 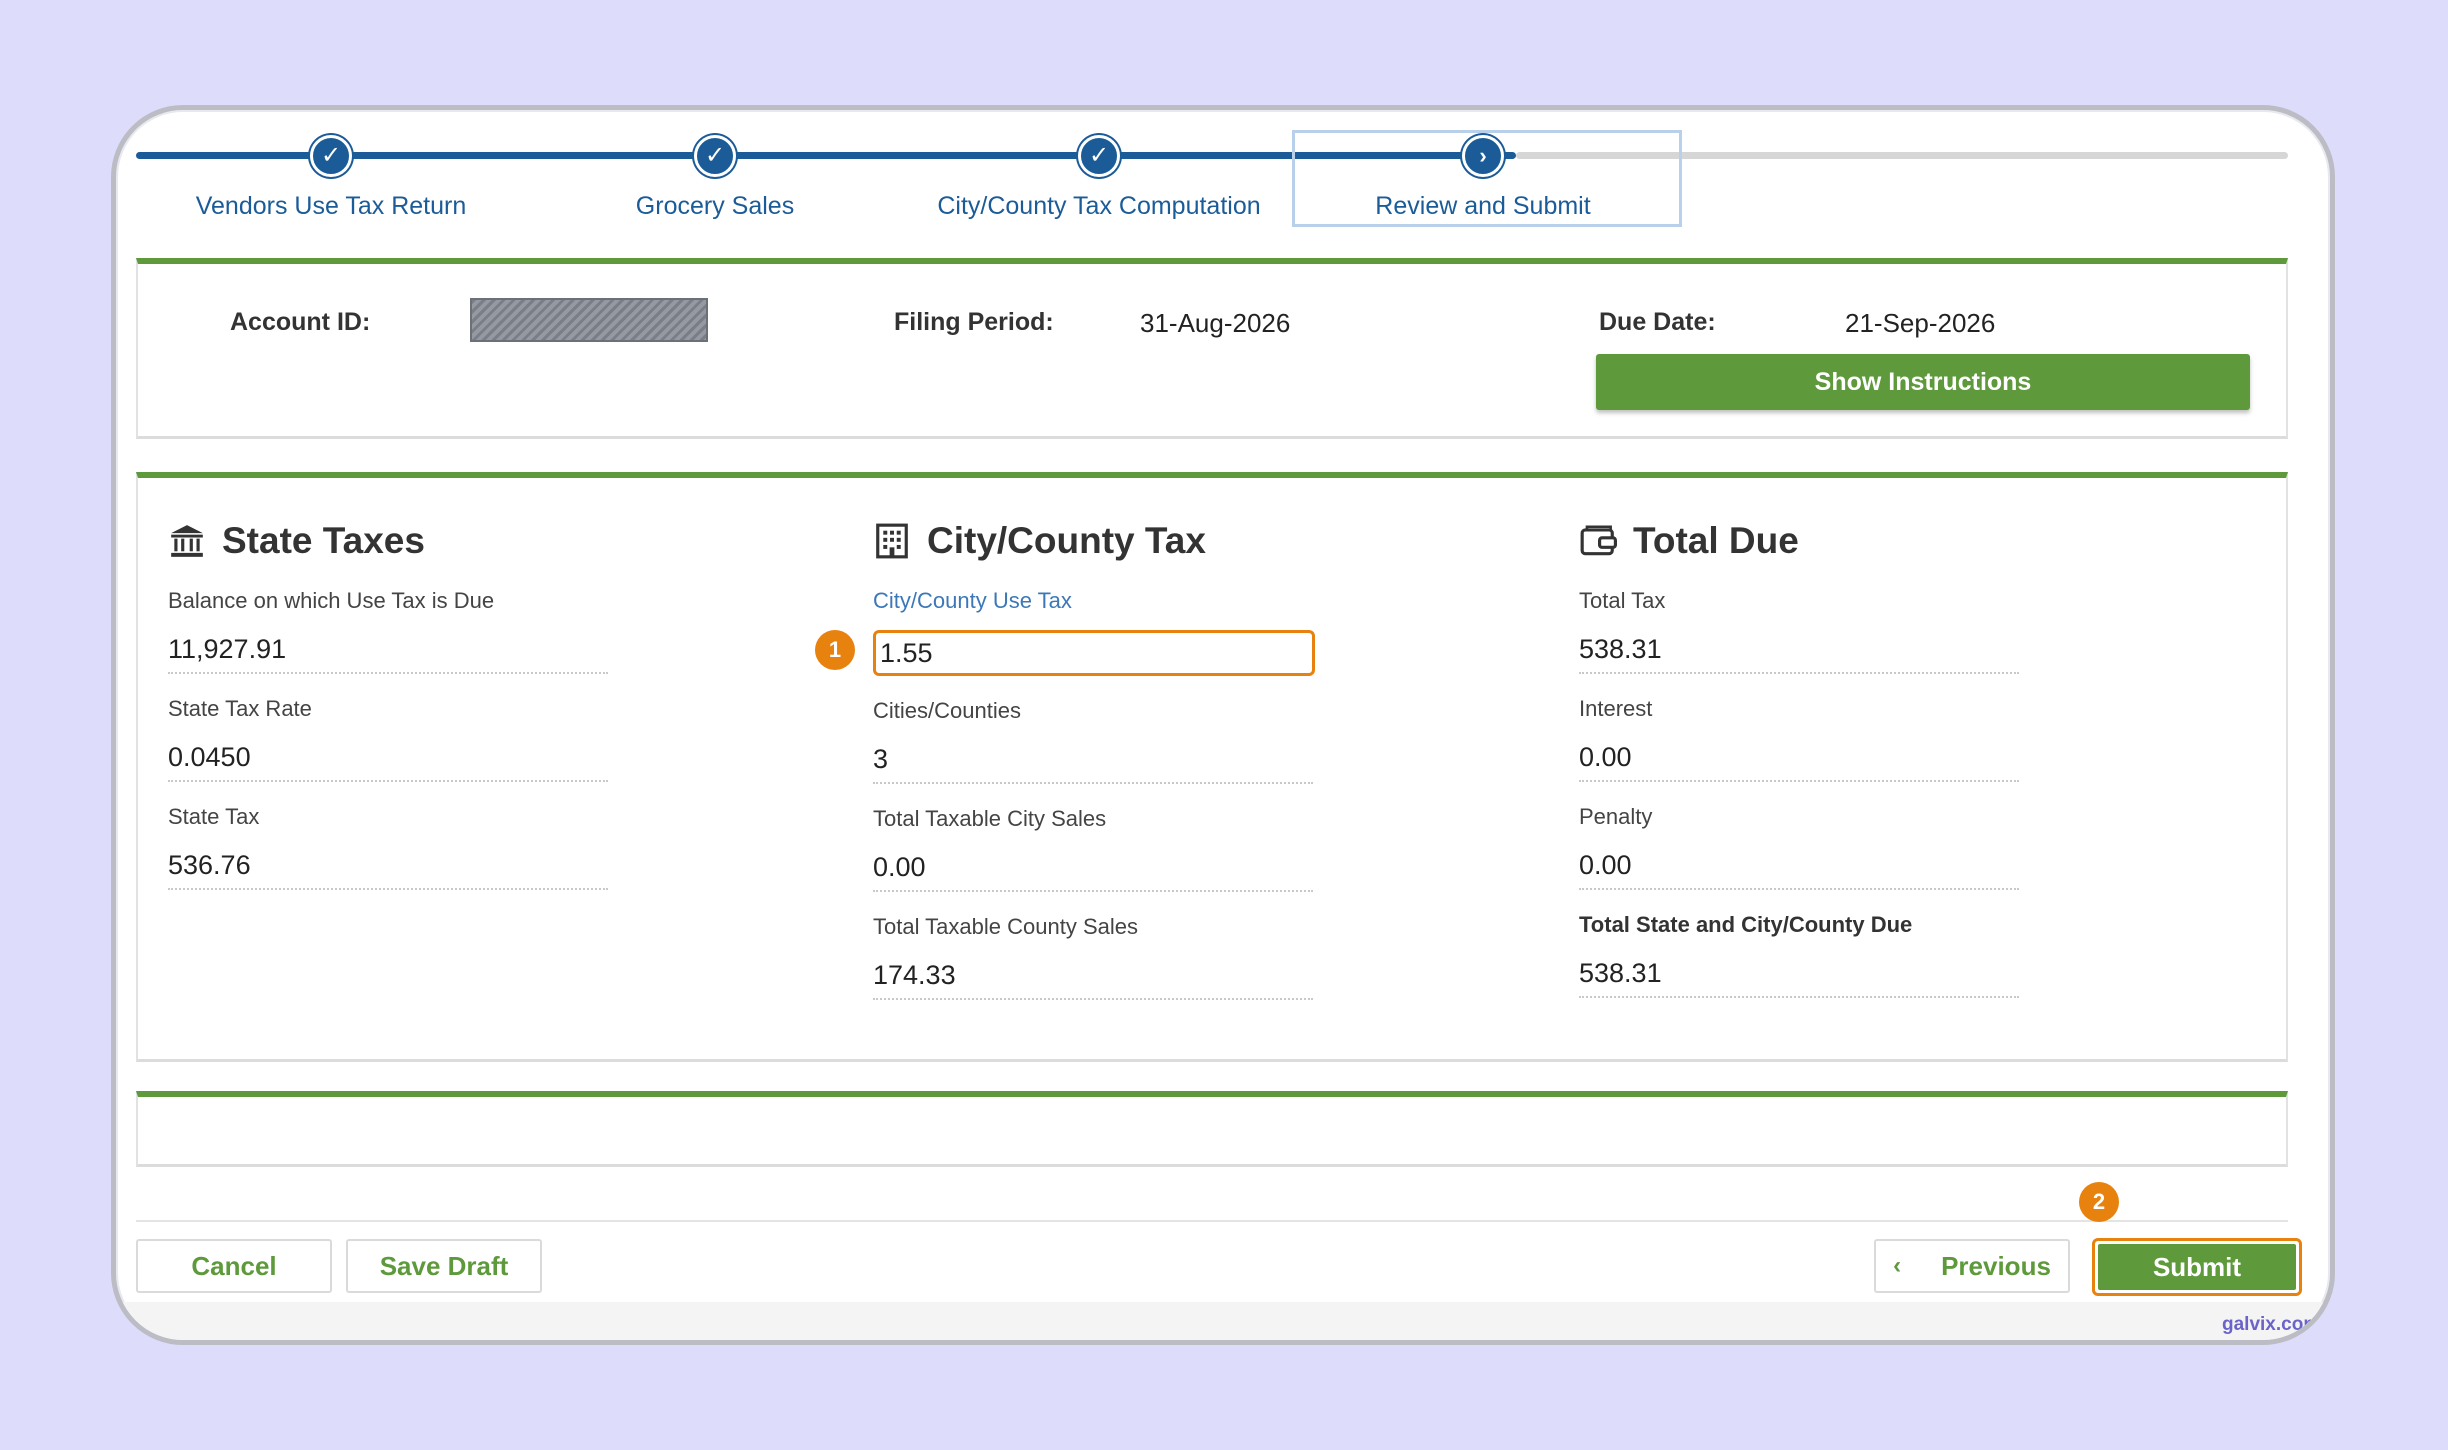 I want to click on previous-button: ‹ Previous, so click(x=1972, y=1266).